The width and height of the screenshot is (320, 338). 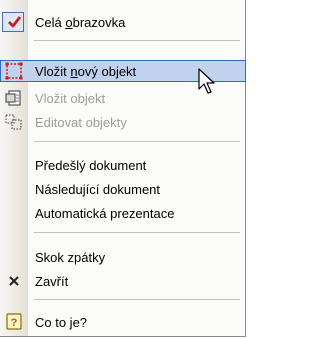 I want to click on edit-objects-icon, so click(x=13, y=122).